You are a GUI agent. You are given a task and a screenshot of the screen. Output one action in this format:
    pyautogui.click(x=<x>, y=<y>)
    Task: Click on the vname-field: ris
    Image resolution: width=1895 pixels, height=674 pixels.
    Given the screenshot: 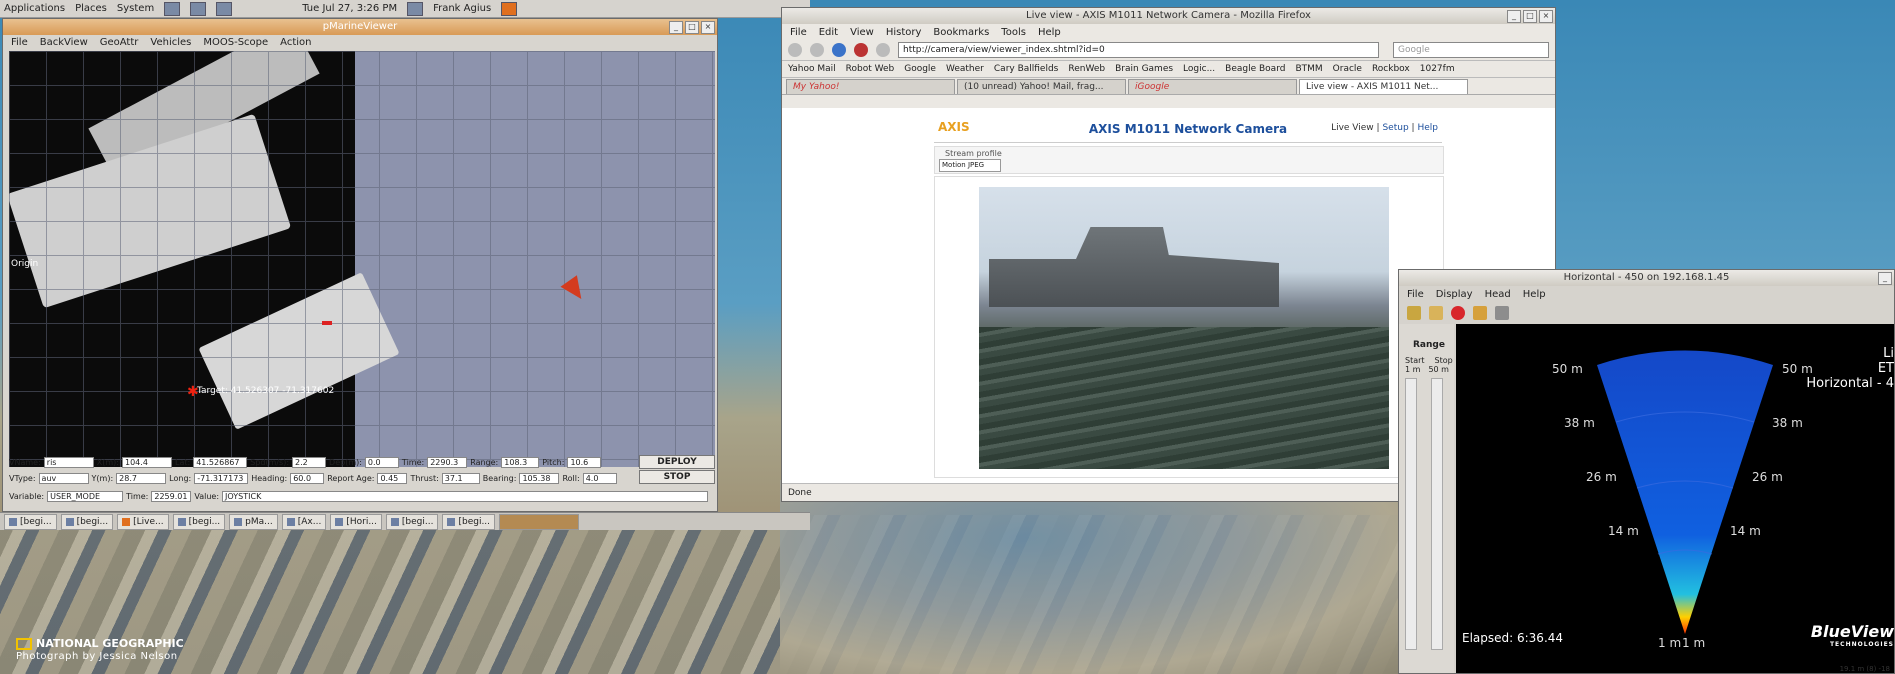 What is the action you would take?
    pyautogui.click(x=68, y=462)
    